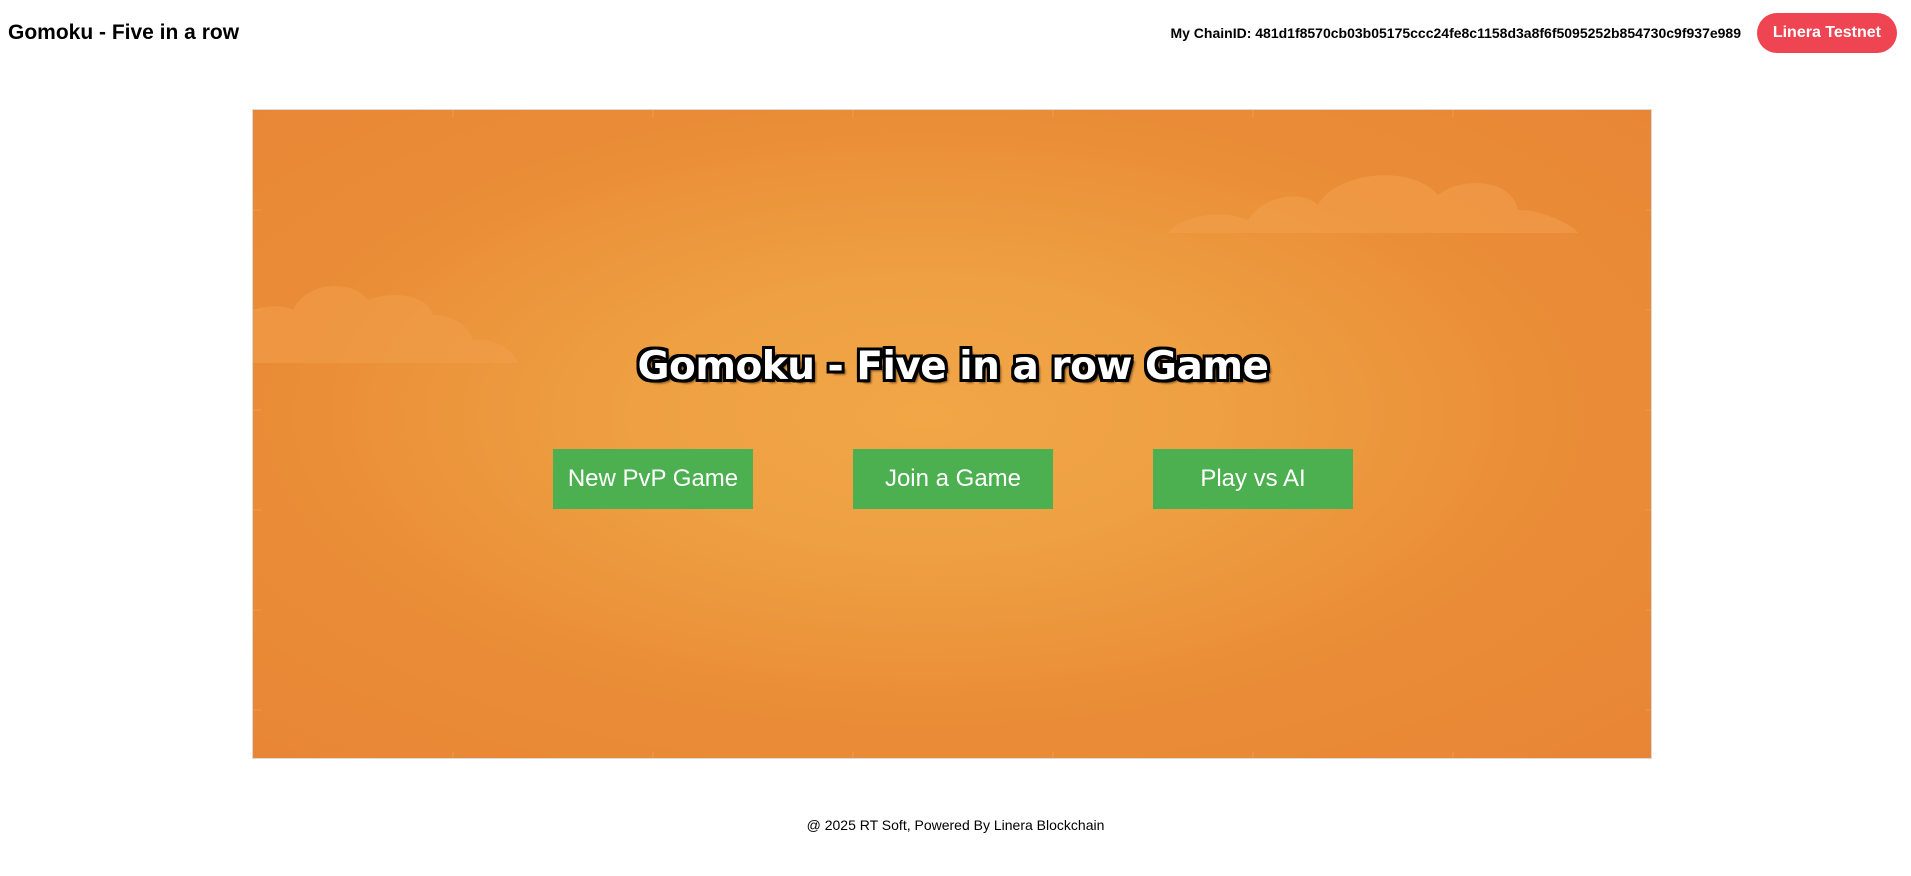 This screenshot has height=876, width=1911. I want to click on network-button: Linera Testnet, so click(1826, 33).